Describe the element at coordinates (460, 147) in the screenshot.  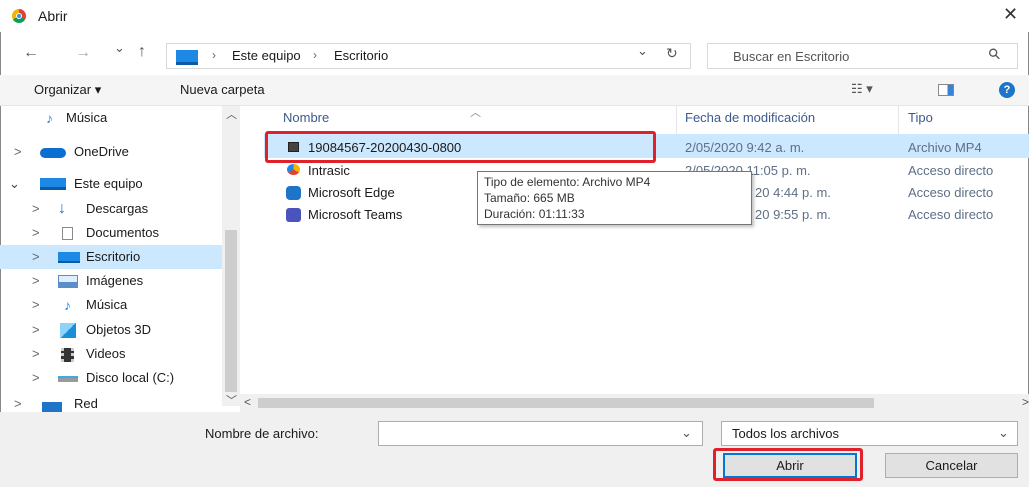
I see `highlight-box-file` at that location.